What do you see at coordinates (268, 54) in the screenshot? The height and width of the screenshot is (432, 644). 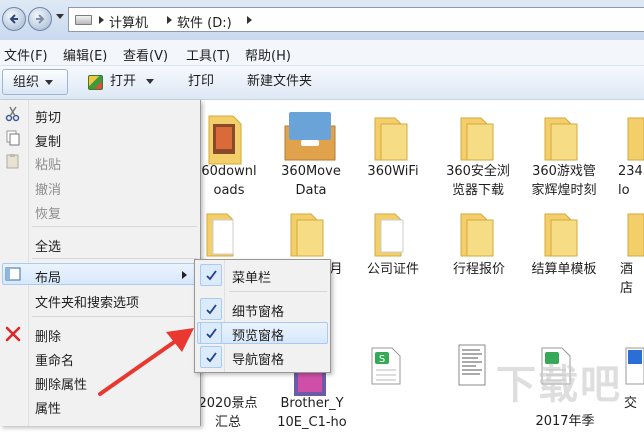 I see `menu-help: 帮助(H)` at bounding box center [268, 54].